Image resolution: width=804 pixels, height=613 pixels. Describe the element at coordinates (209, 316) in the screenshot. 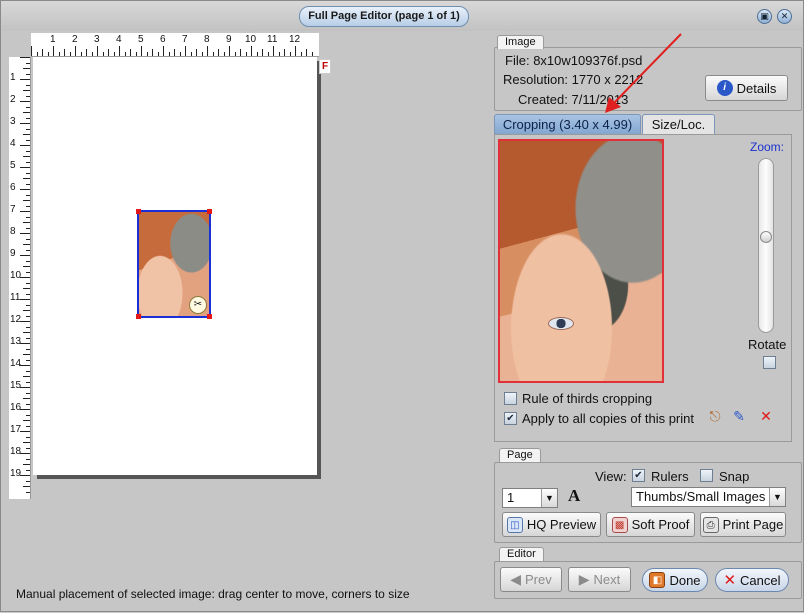

I see `resize-handle-bottom-right` at that location.